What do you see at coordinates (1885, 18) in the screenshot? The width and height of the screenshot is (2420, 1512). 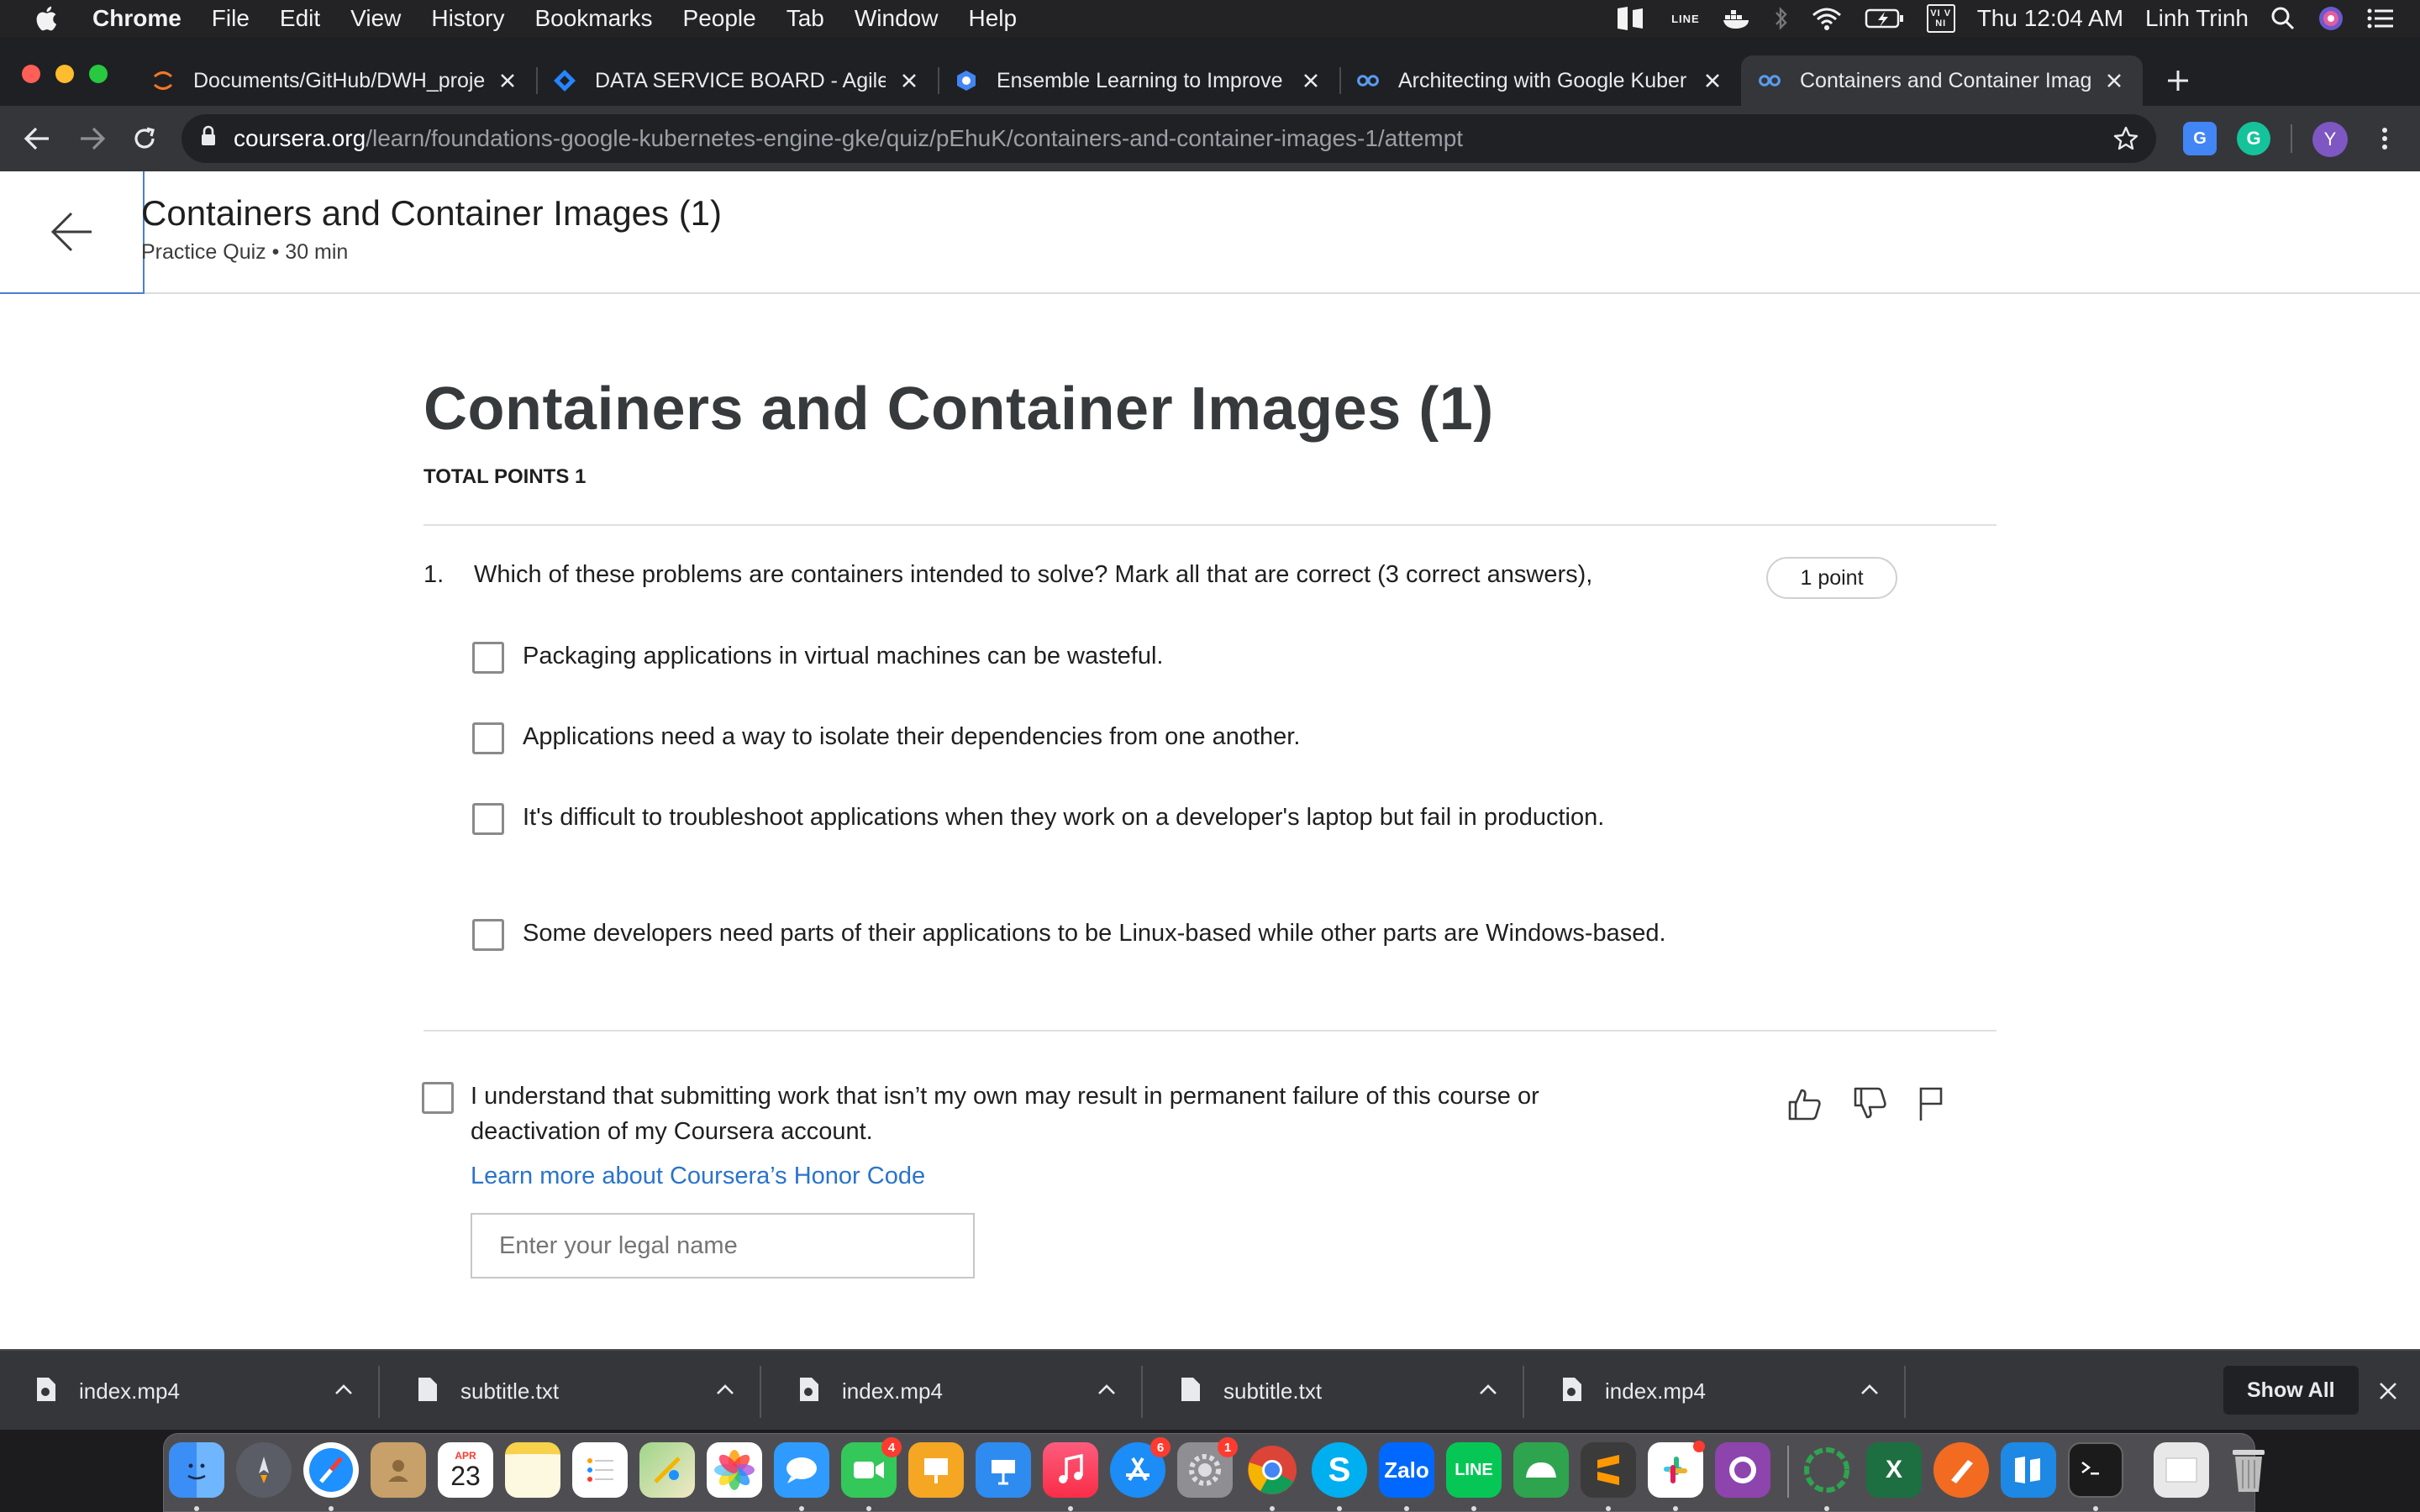 I see `battery-charging-icon` at bounding box center [1885, 18].